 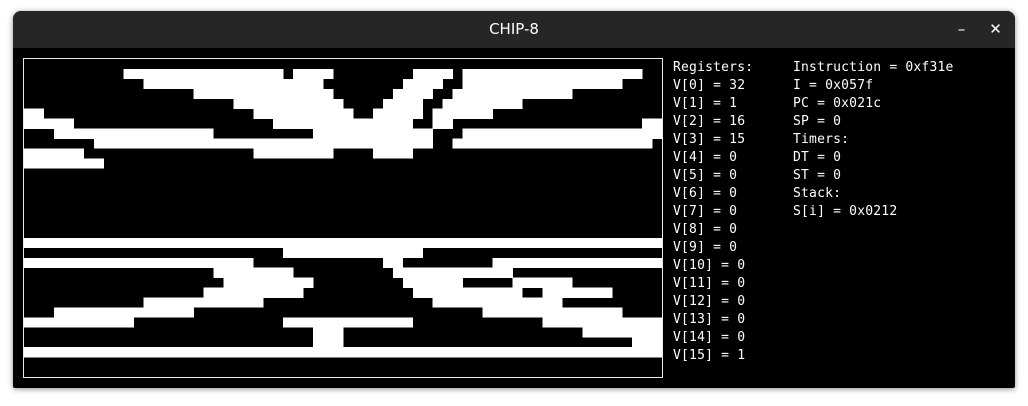 What do you see at coordinates (709, 139) in the screenshot?
I see `register-v3: V[3] = 15` at bounding box center [709, 139].